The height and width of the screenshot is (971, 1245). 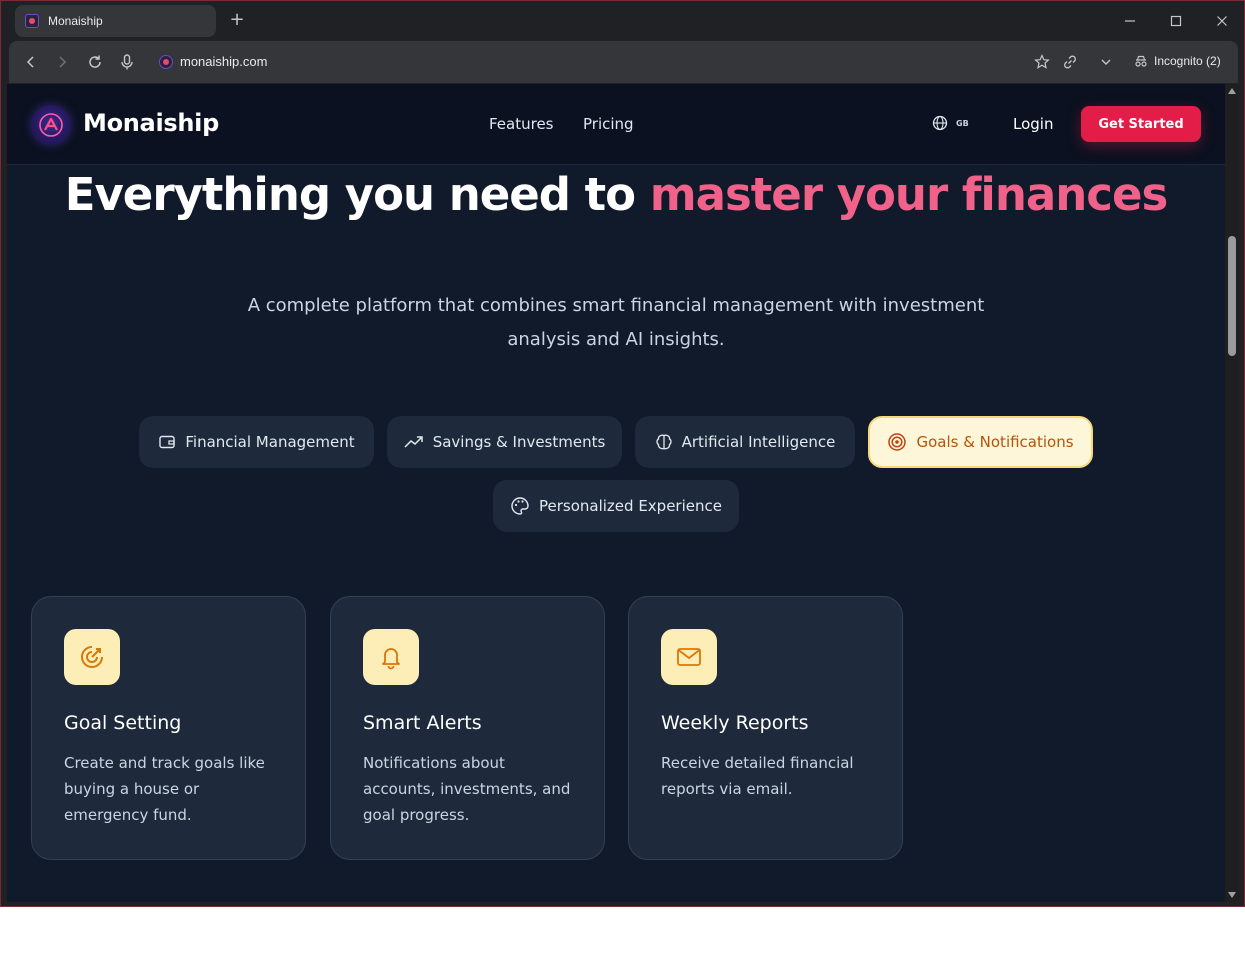 What do you see at coordinates (166, 62) in the screenshot?
I see `address-favicon-icon` at bounding box center [166, 62].